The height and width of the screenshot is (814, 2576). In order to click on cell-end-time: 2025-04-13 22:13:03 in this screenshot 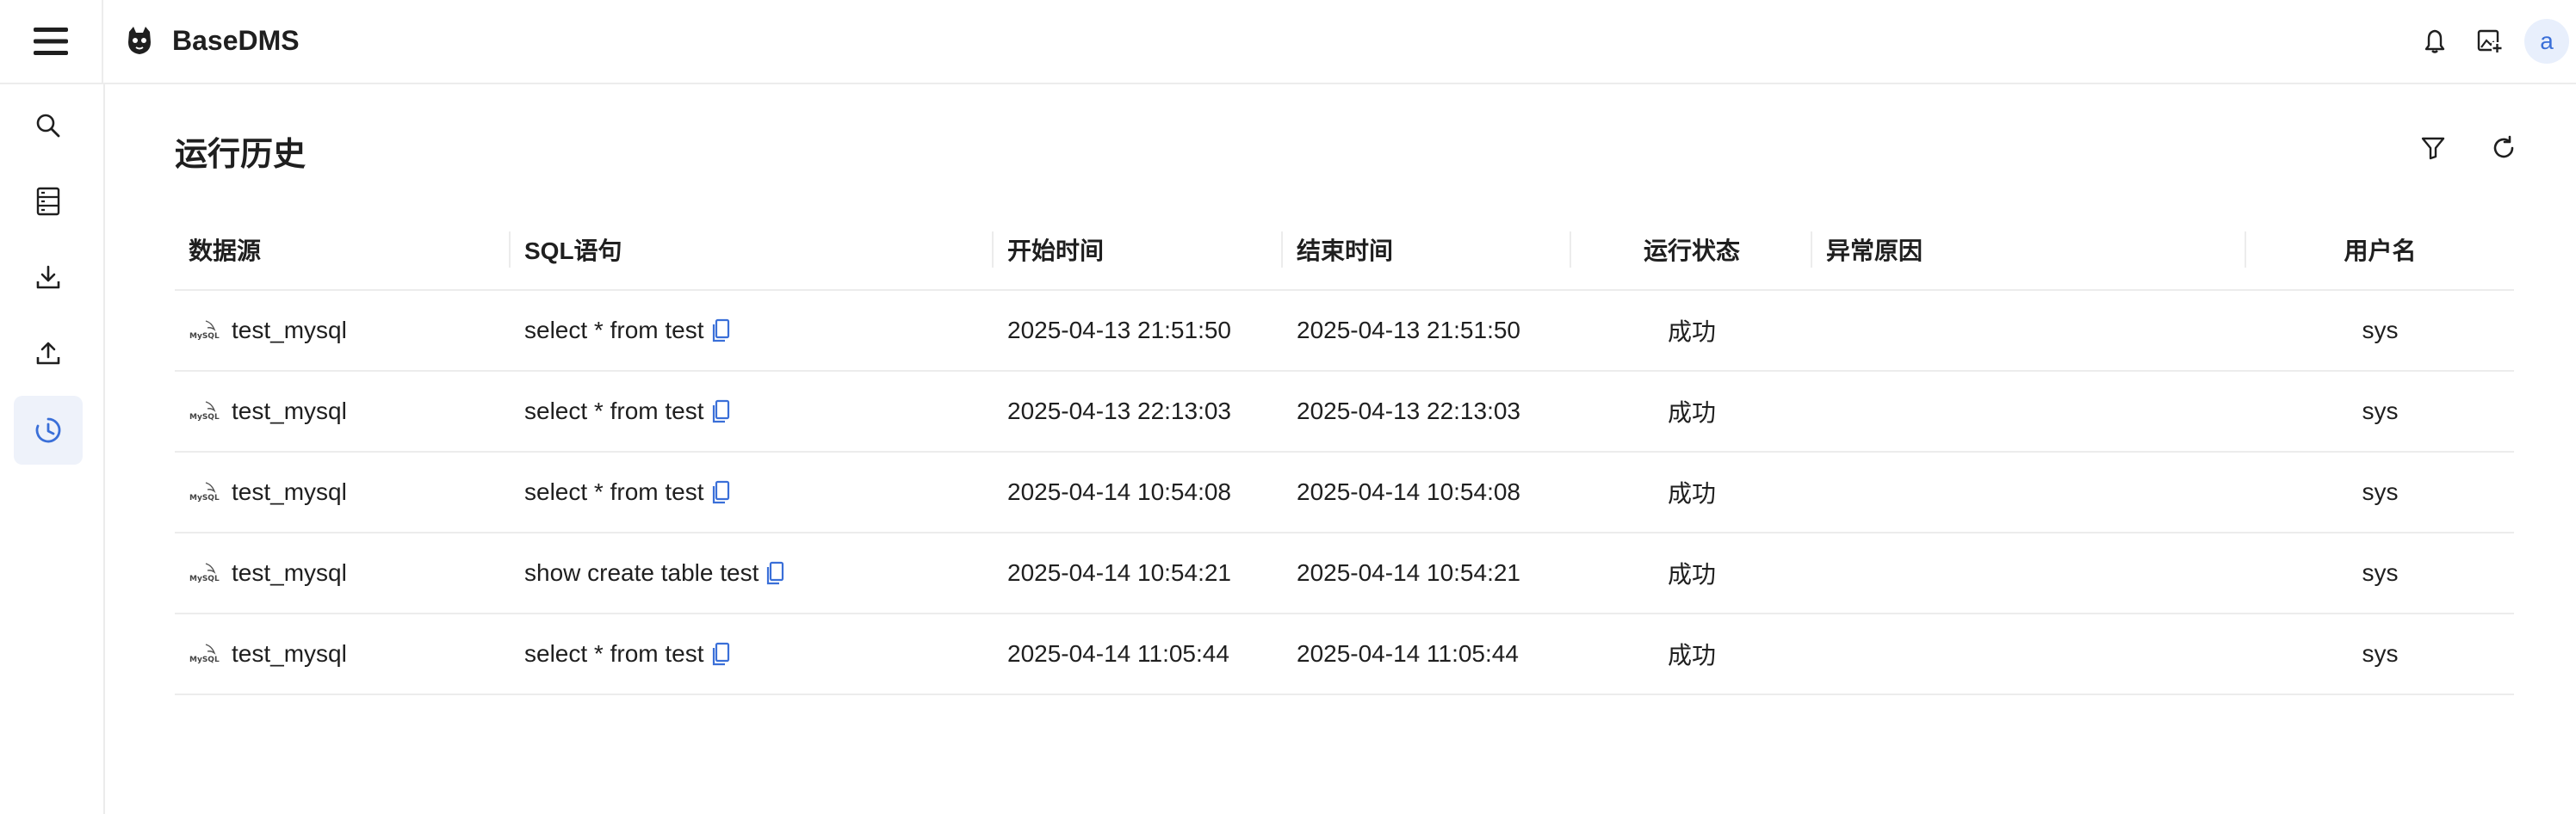, I will do `click(1409, 411)`.